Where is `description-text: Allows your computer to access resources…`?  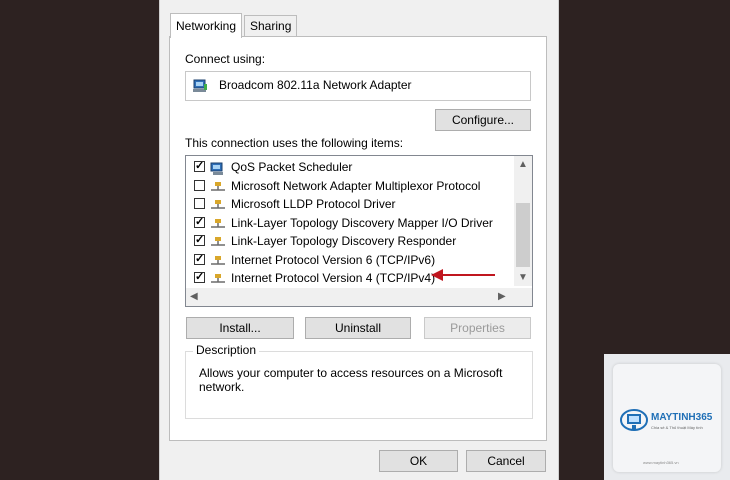 description-text: Allows your computer to access resources… is located at coordinates (351, 380).